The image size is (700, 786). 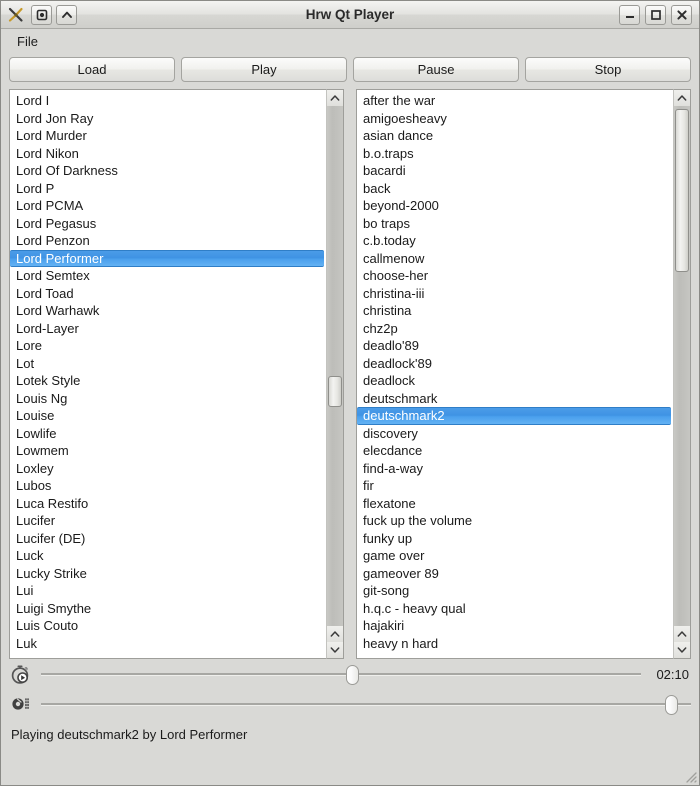 I want to click on artist-list-item: Luck, so click(x=168, y=556).